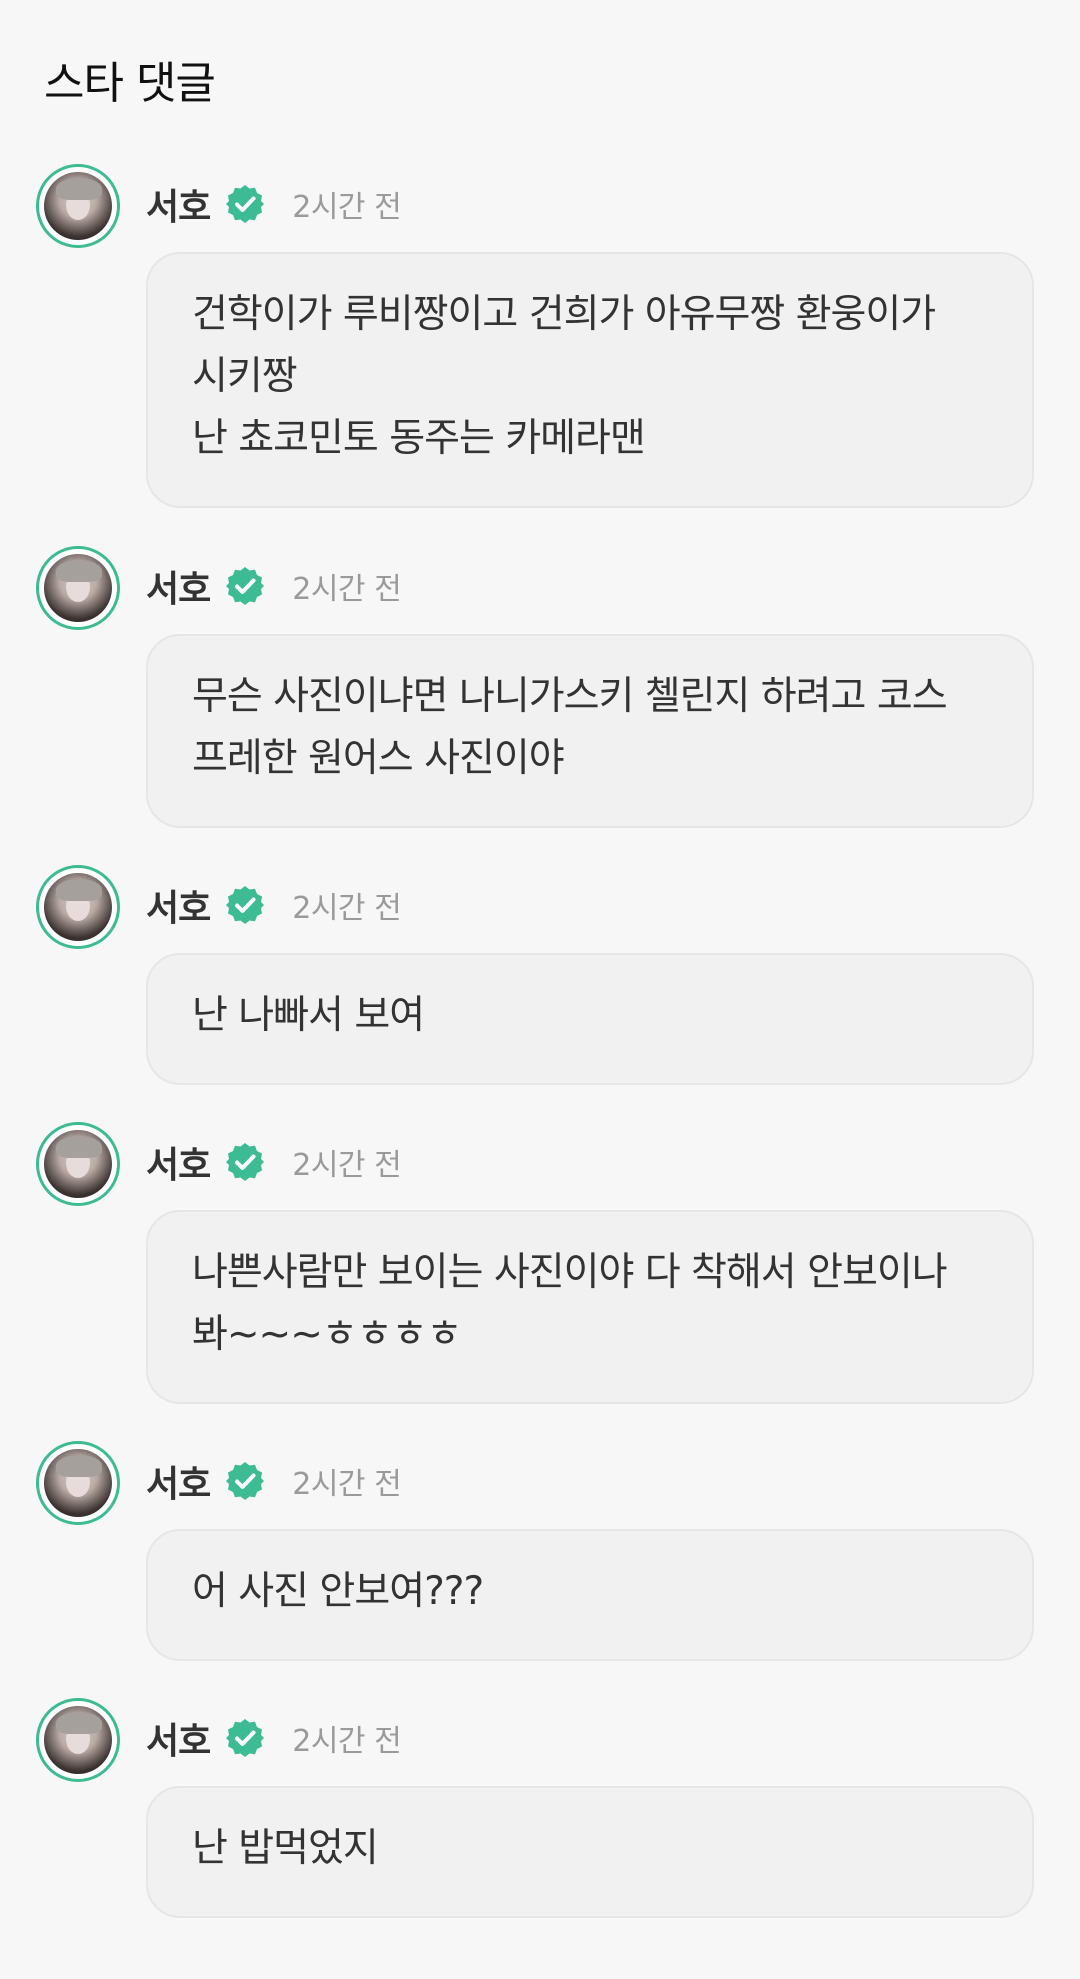 The image size is (1080, 1979). Describe the element at coordinates (590, 1595) in the screenshot. I see `comment-bubble: 어 사진 안보여???` at that location.